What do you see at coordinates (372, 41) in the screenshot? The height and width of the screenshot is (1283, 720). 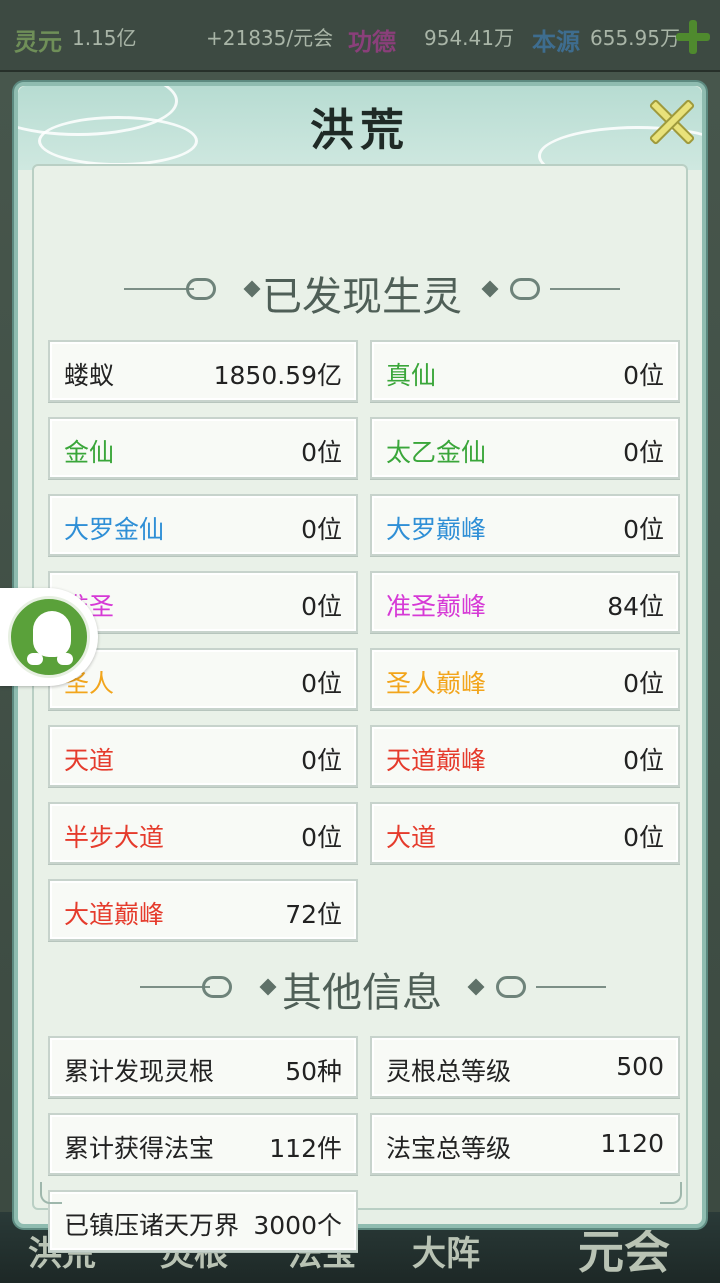 I see `gongde-label: 功德` at bounding box center [372, 41].